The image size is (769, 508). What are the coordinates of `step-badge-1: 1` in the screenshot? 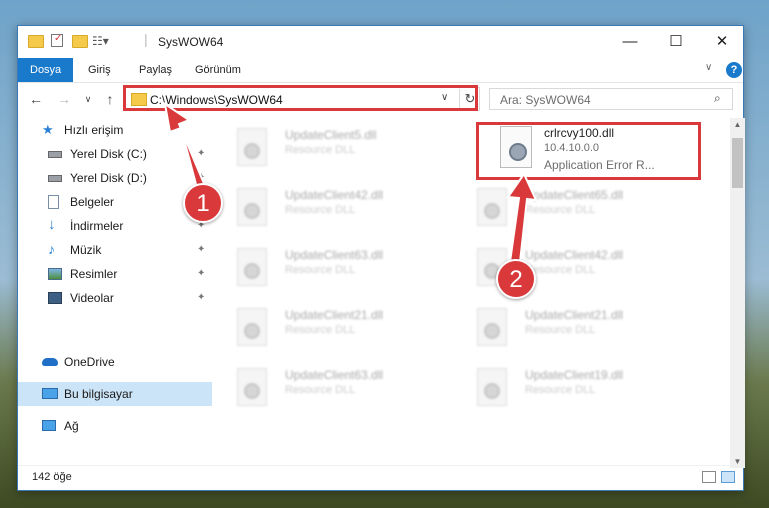 It's located at (203, 203).